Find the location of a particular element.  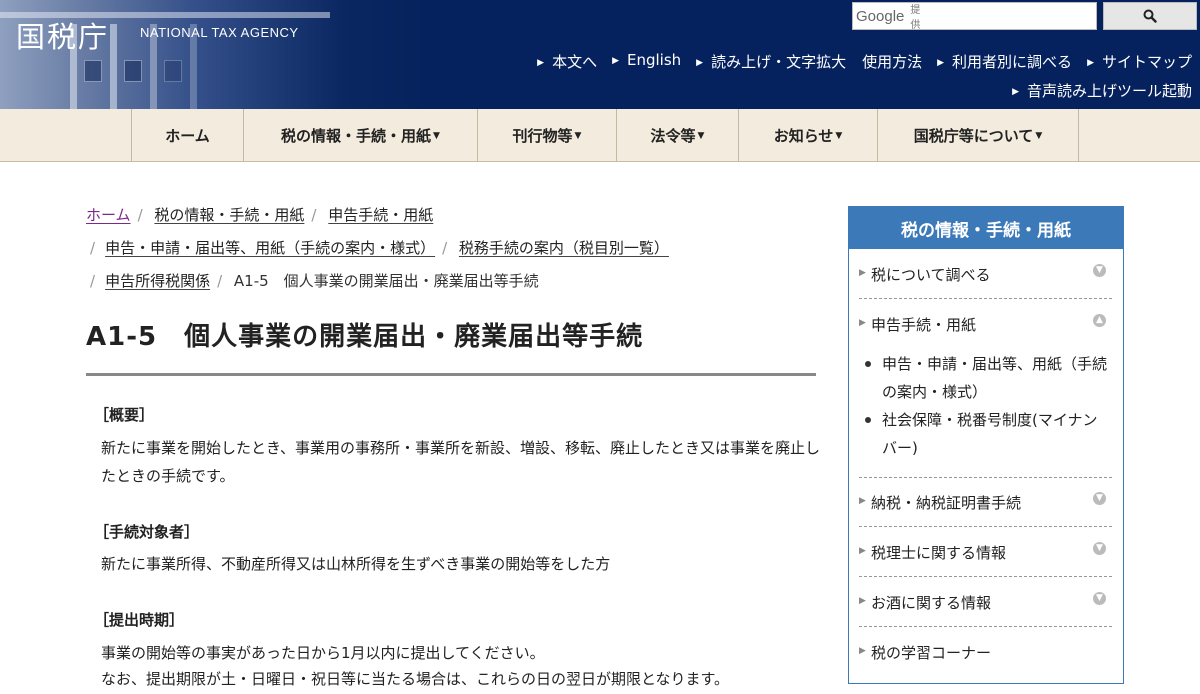

breadcrumb-income-tax: 申告所得税関係 is located at coordinates (157, 281).